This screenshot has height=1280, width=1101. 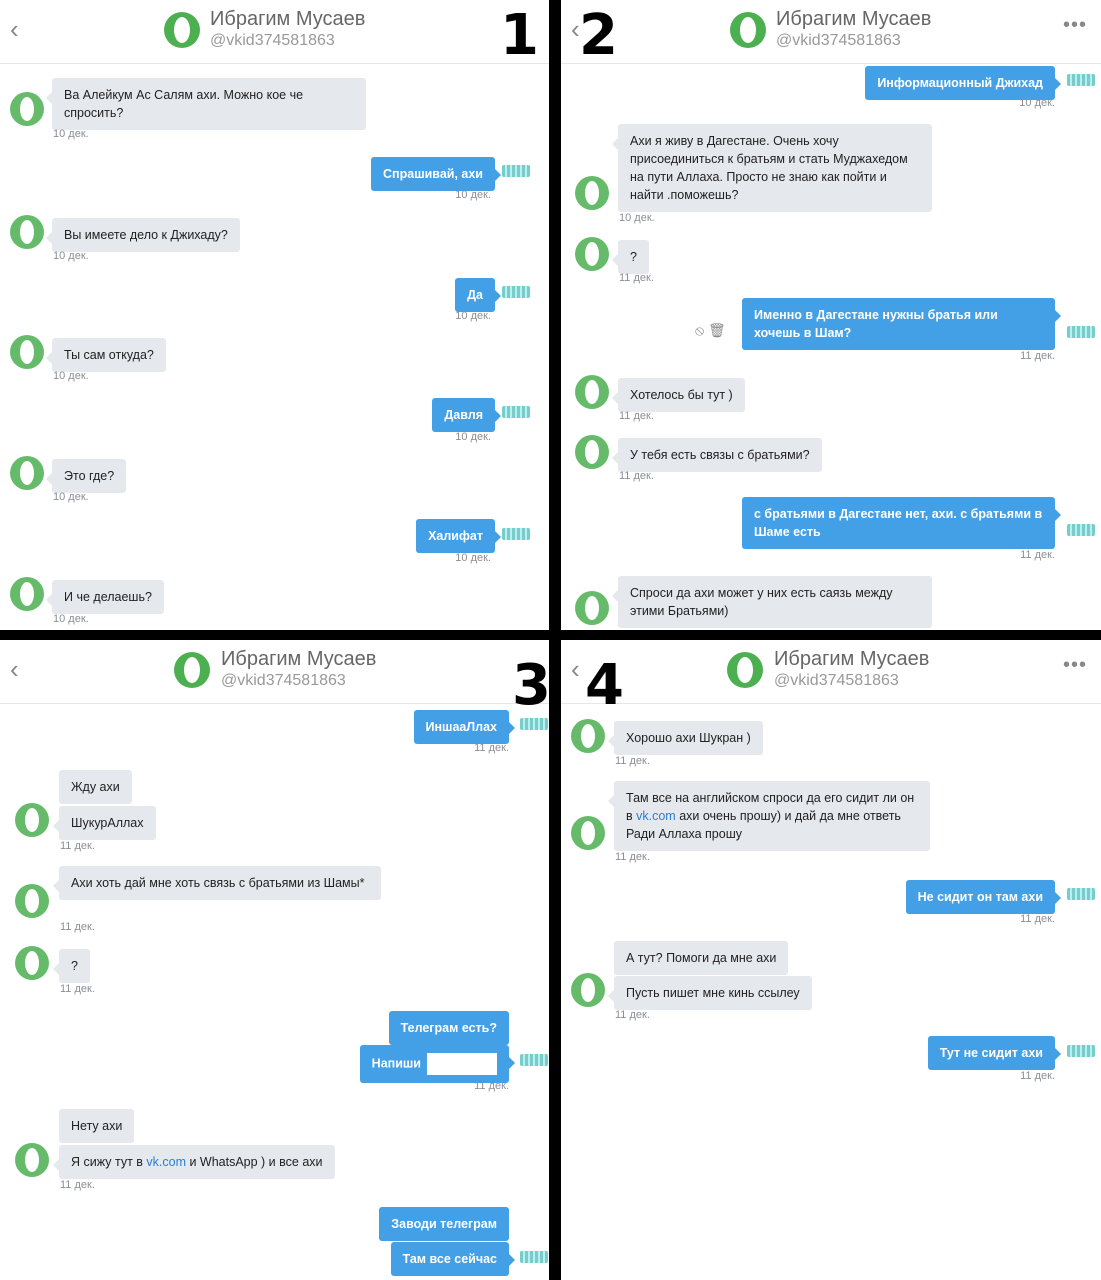 What do you see at coordinates (717, 455) in the screenshot?
I see `incoming-message: У тебя есть связы с братьями?` at bounding box center [717, 455].